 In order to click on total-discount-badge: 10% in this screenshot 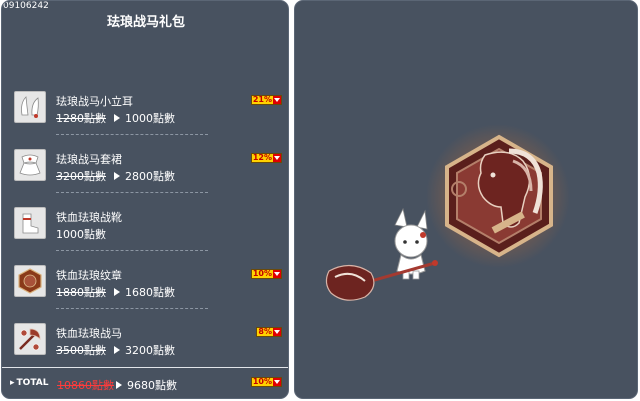, I will do `click(266, 382)`.